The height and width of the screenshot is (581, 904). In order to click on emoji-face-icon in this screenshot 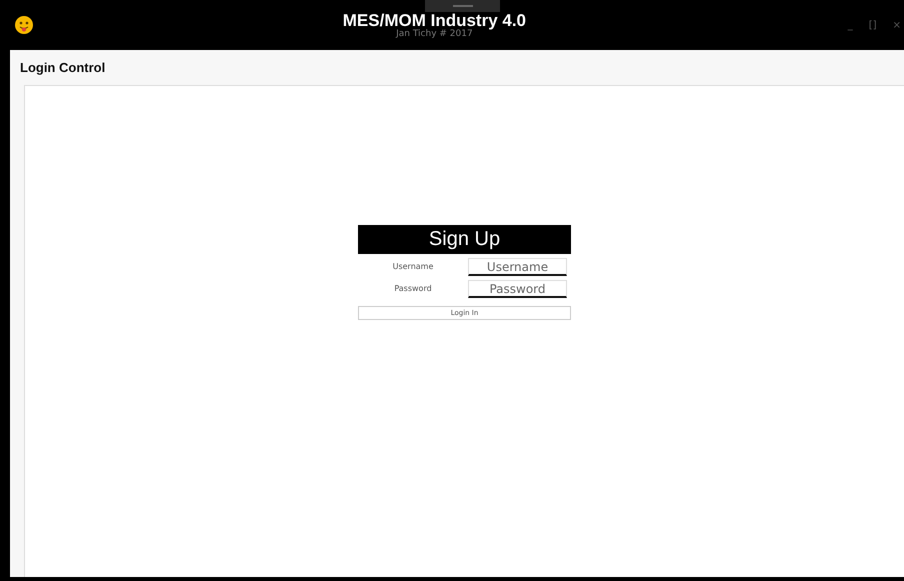, I will do `click(24, 25)`.